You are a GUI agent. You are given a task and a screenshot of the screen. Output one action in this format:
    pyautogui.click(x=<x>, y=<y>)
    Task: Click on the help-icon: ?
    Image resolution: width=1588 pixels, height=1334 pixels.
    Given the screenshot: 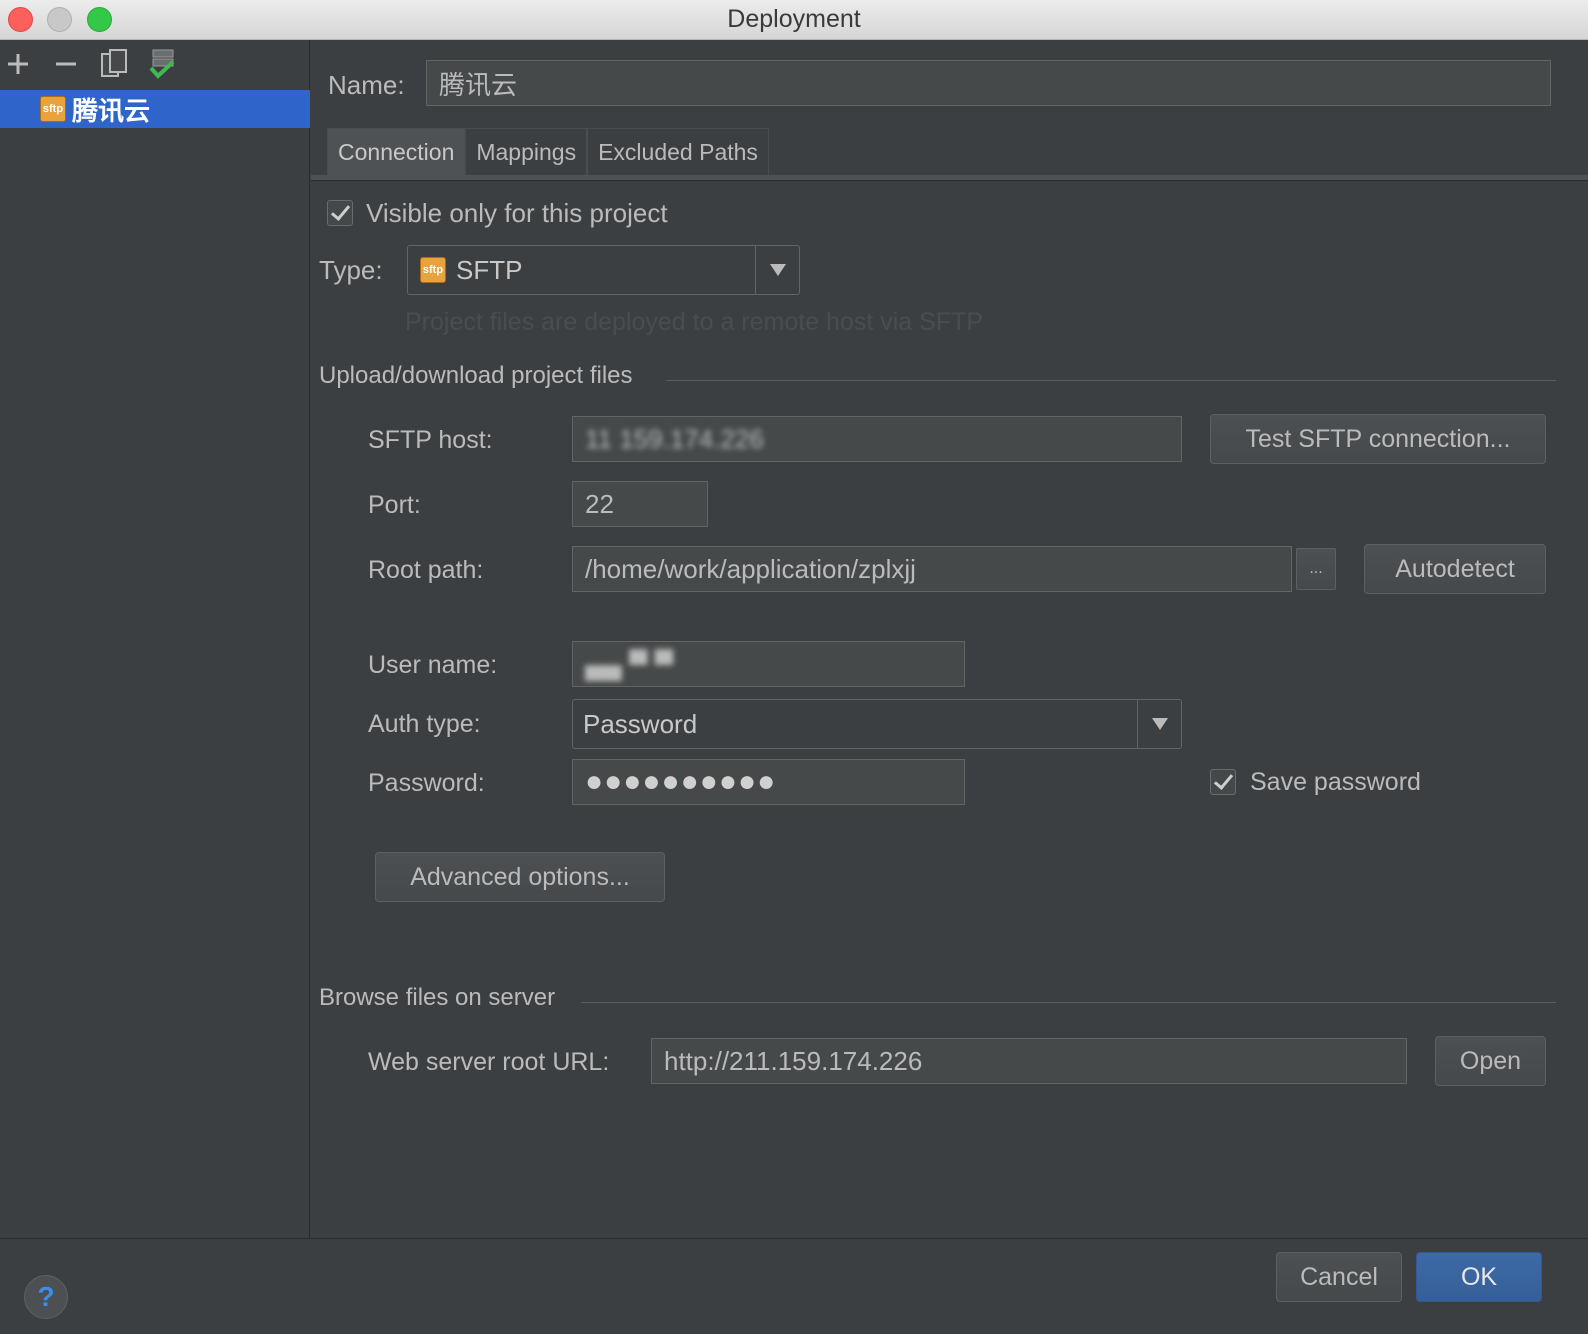 What is the action you would take?
    pyautogui.click(x=46, y=1297)
    